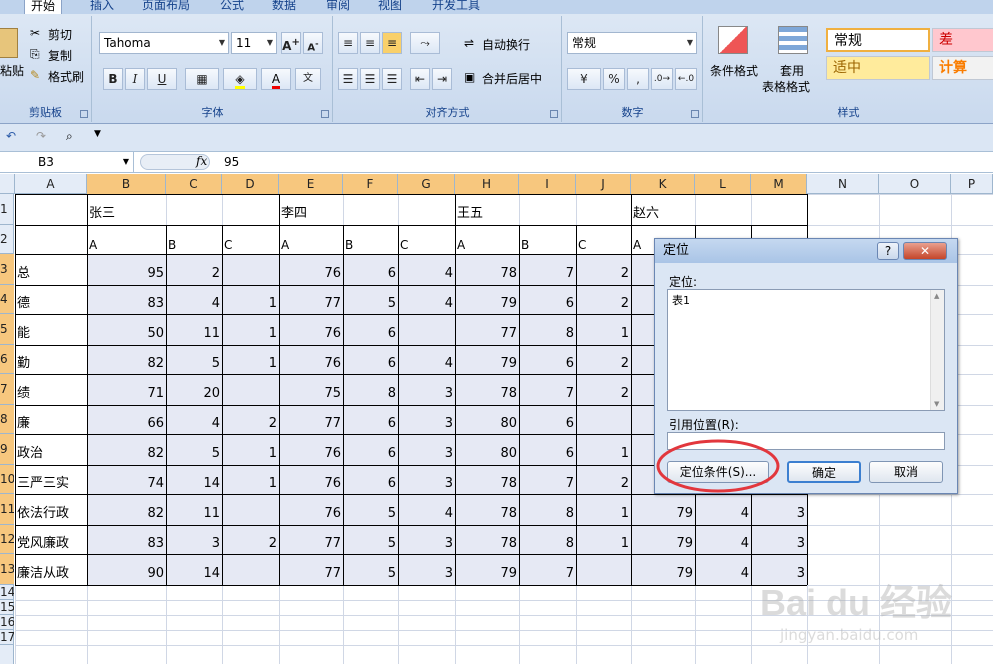 The height and width of the screenshot is (664, 993). Describe the element at coordinates (201, 161) in the screenshot. I see `fx-icon: fx` at that location.